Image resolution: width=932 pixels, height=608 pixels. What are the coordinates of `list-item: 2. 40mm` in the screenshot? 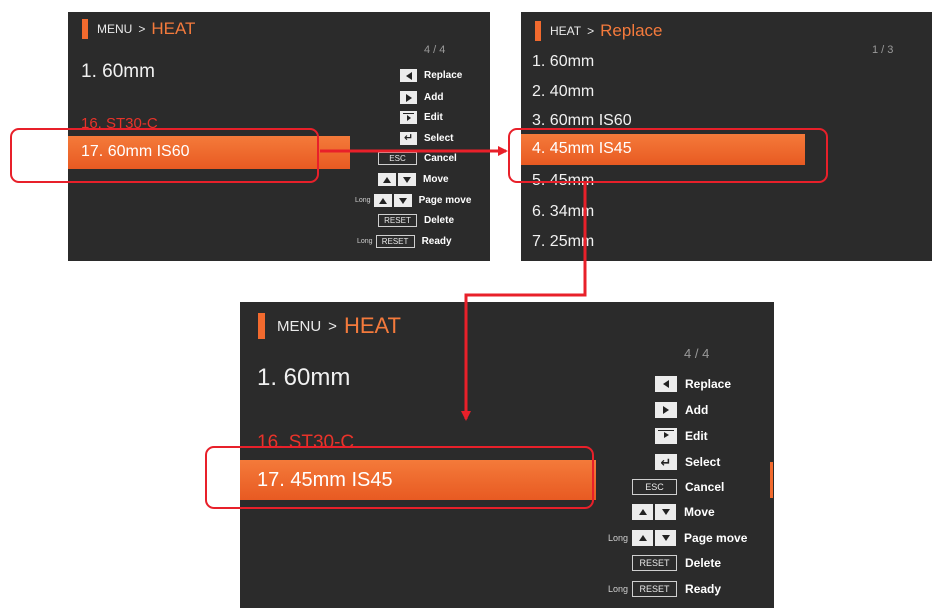 It's located at (563, 92).